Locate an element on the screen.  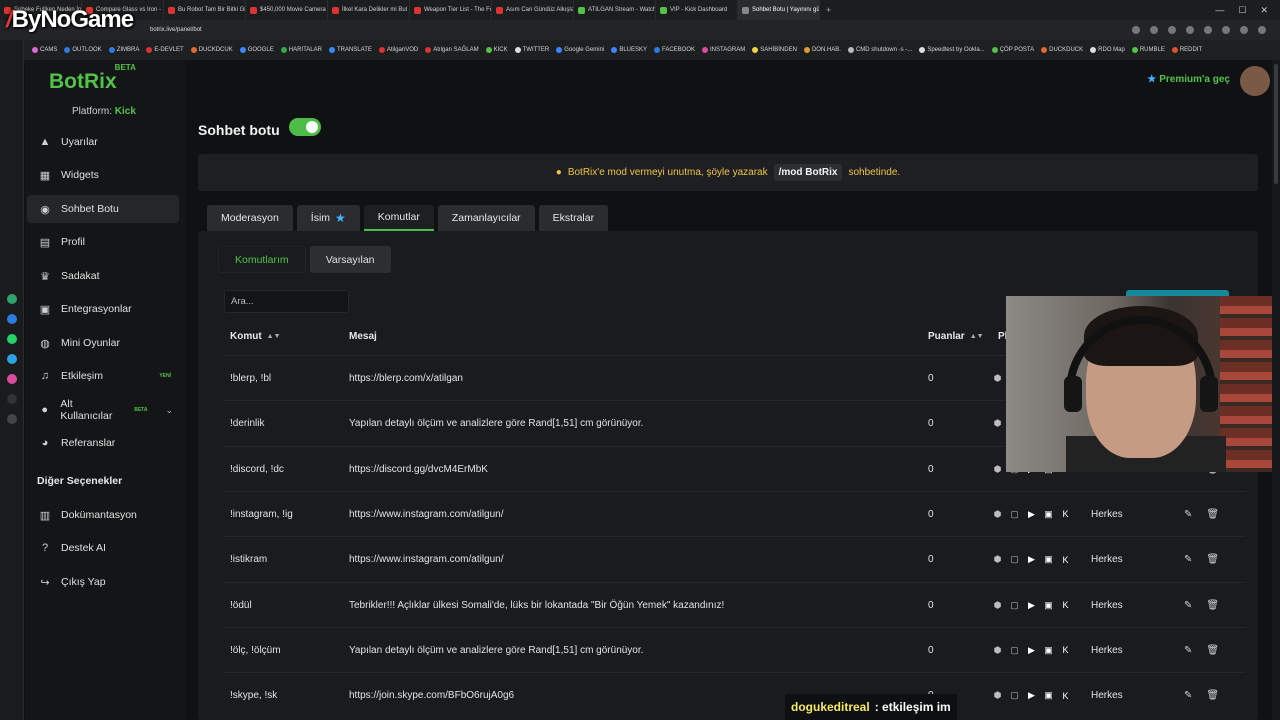
page-scrollbar is located at coordinates (1276, 390).